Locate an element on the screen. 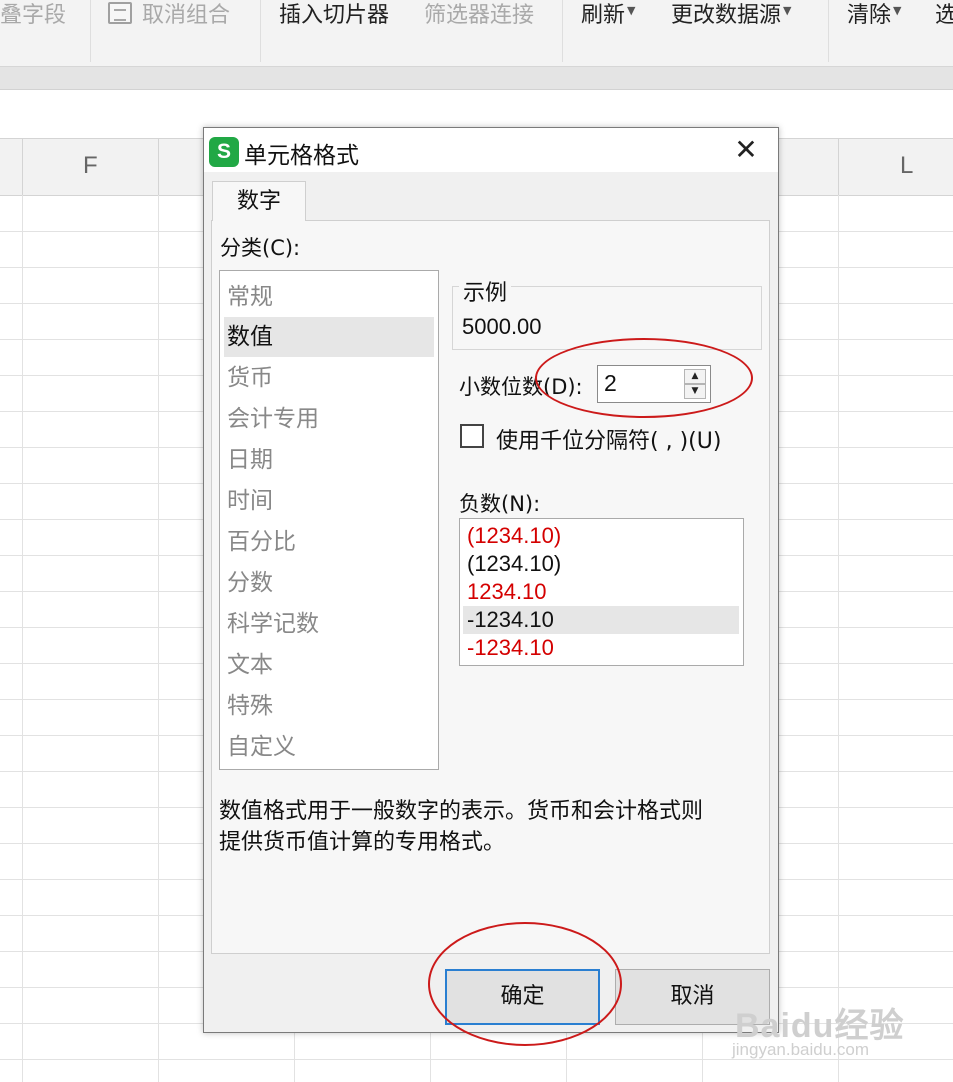 The image size is (953, 1082). category-item-text: 文本 is located at coordinates (329, 665).